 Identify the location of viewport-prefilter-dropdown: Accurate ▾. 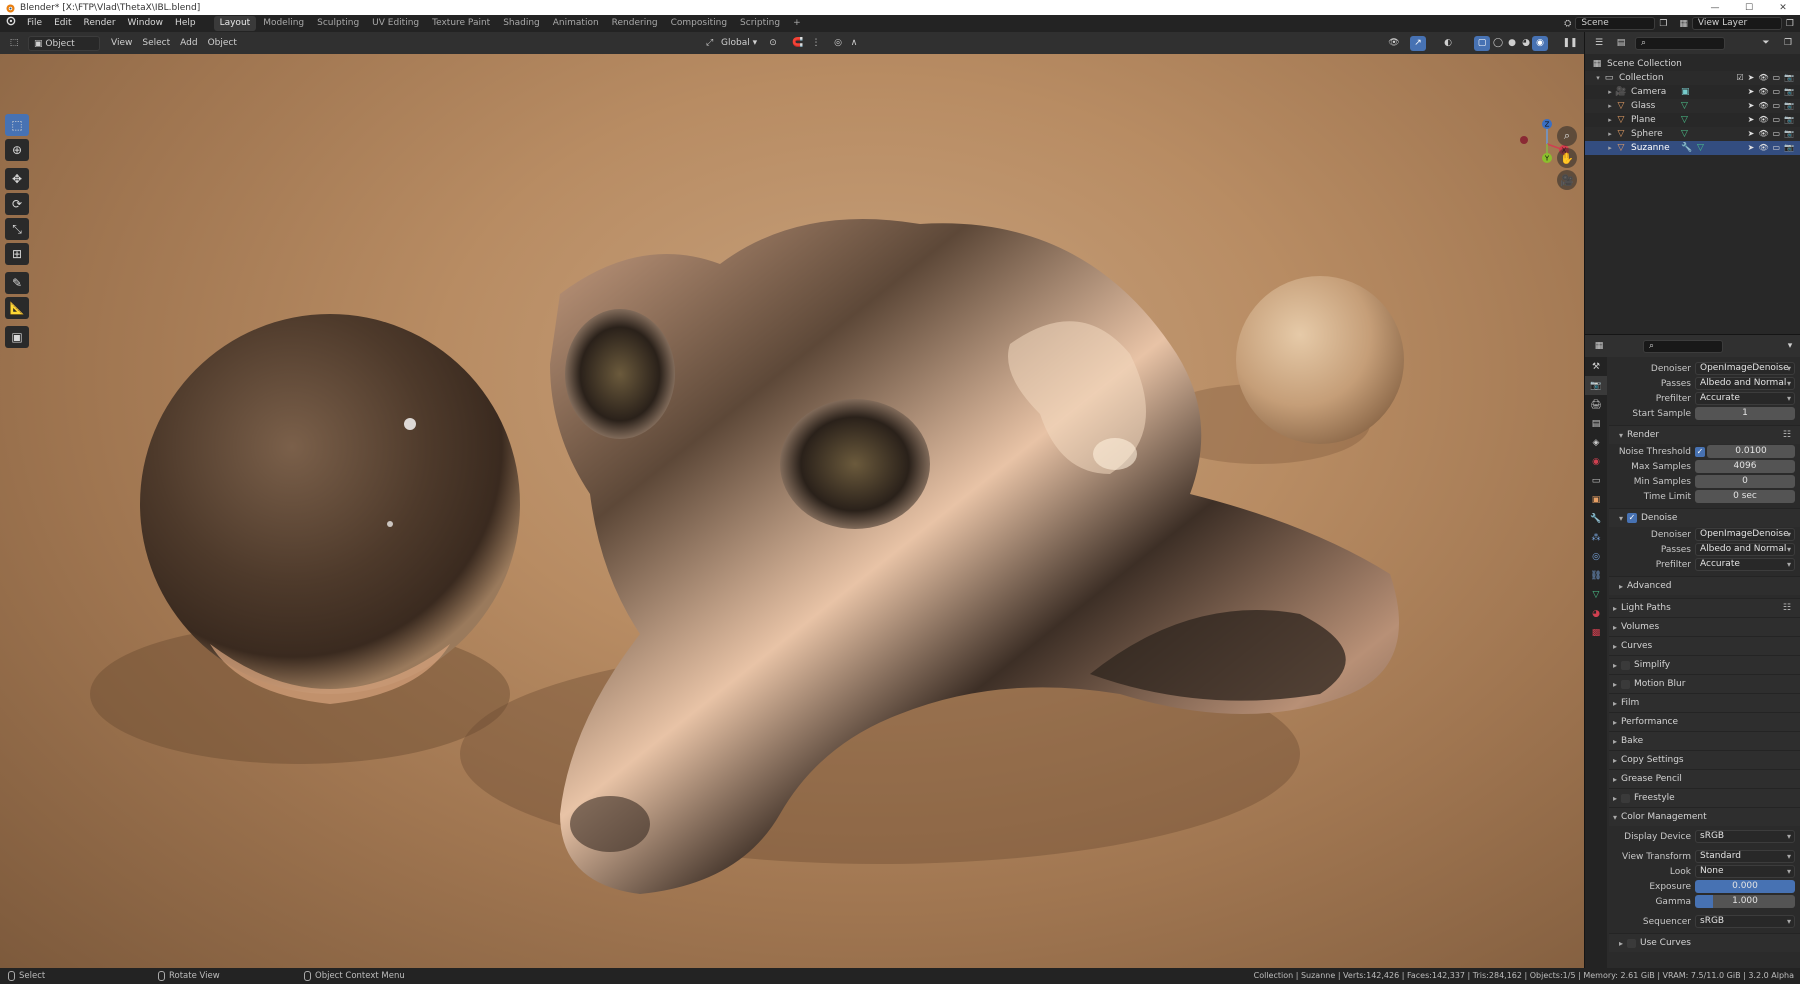
(1745, 398).